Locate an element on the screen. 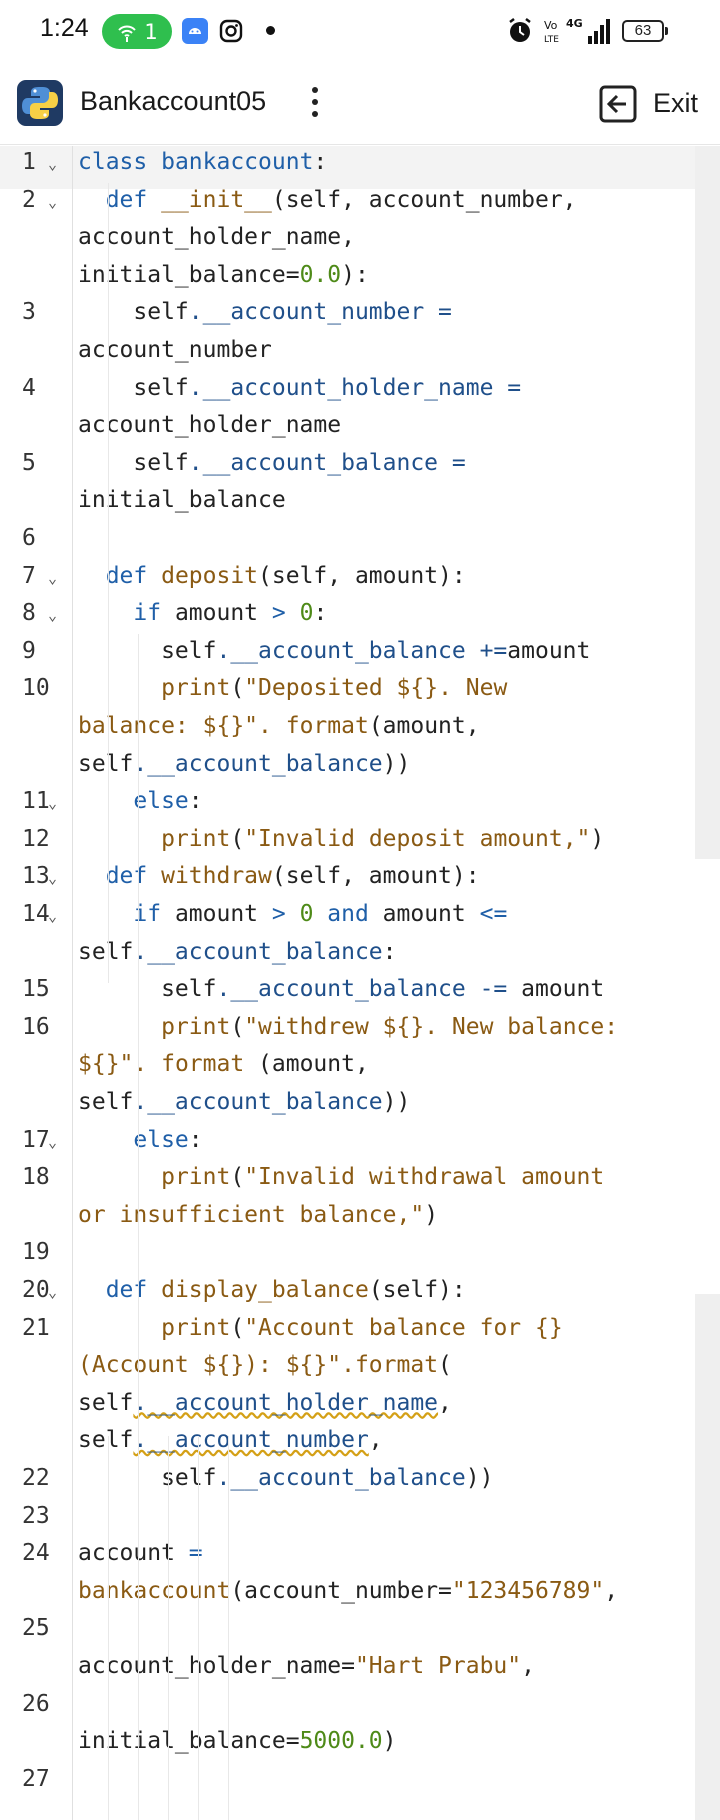 The width and height of the screenshot is (720, 1820). line-number: 18 is located at coordinates (36, 1177).